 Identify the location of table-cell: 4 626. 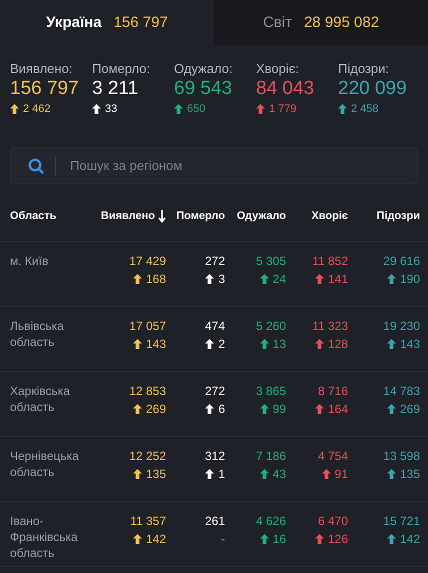
(271, 521).